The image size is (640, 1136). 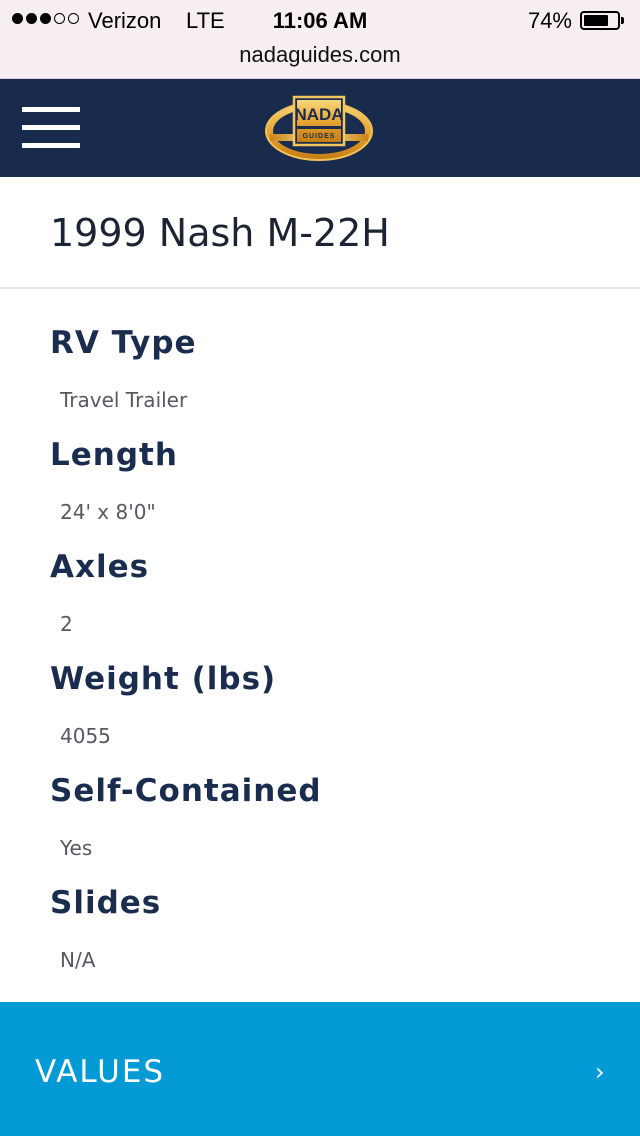 I want to click on spec-item-slides: Slides N/A, so click(x=320, y=910).